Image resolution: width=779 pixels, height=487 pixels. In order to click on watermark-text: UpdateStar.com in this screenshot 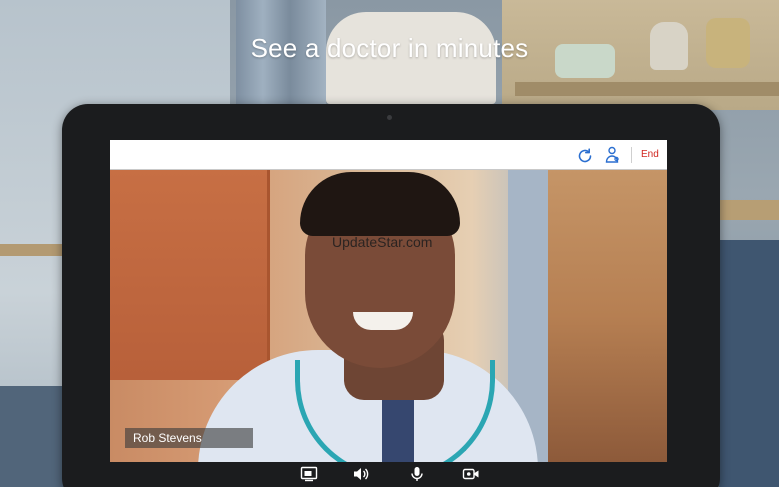, I will do `click(382, 242)`.